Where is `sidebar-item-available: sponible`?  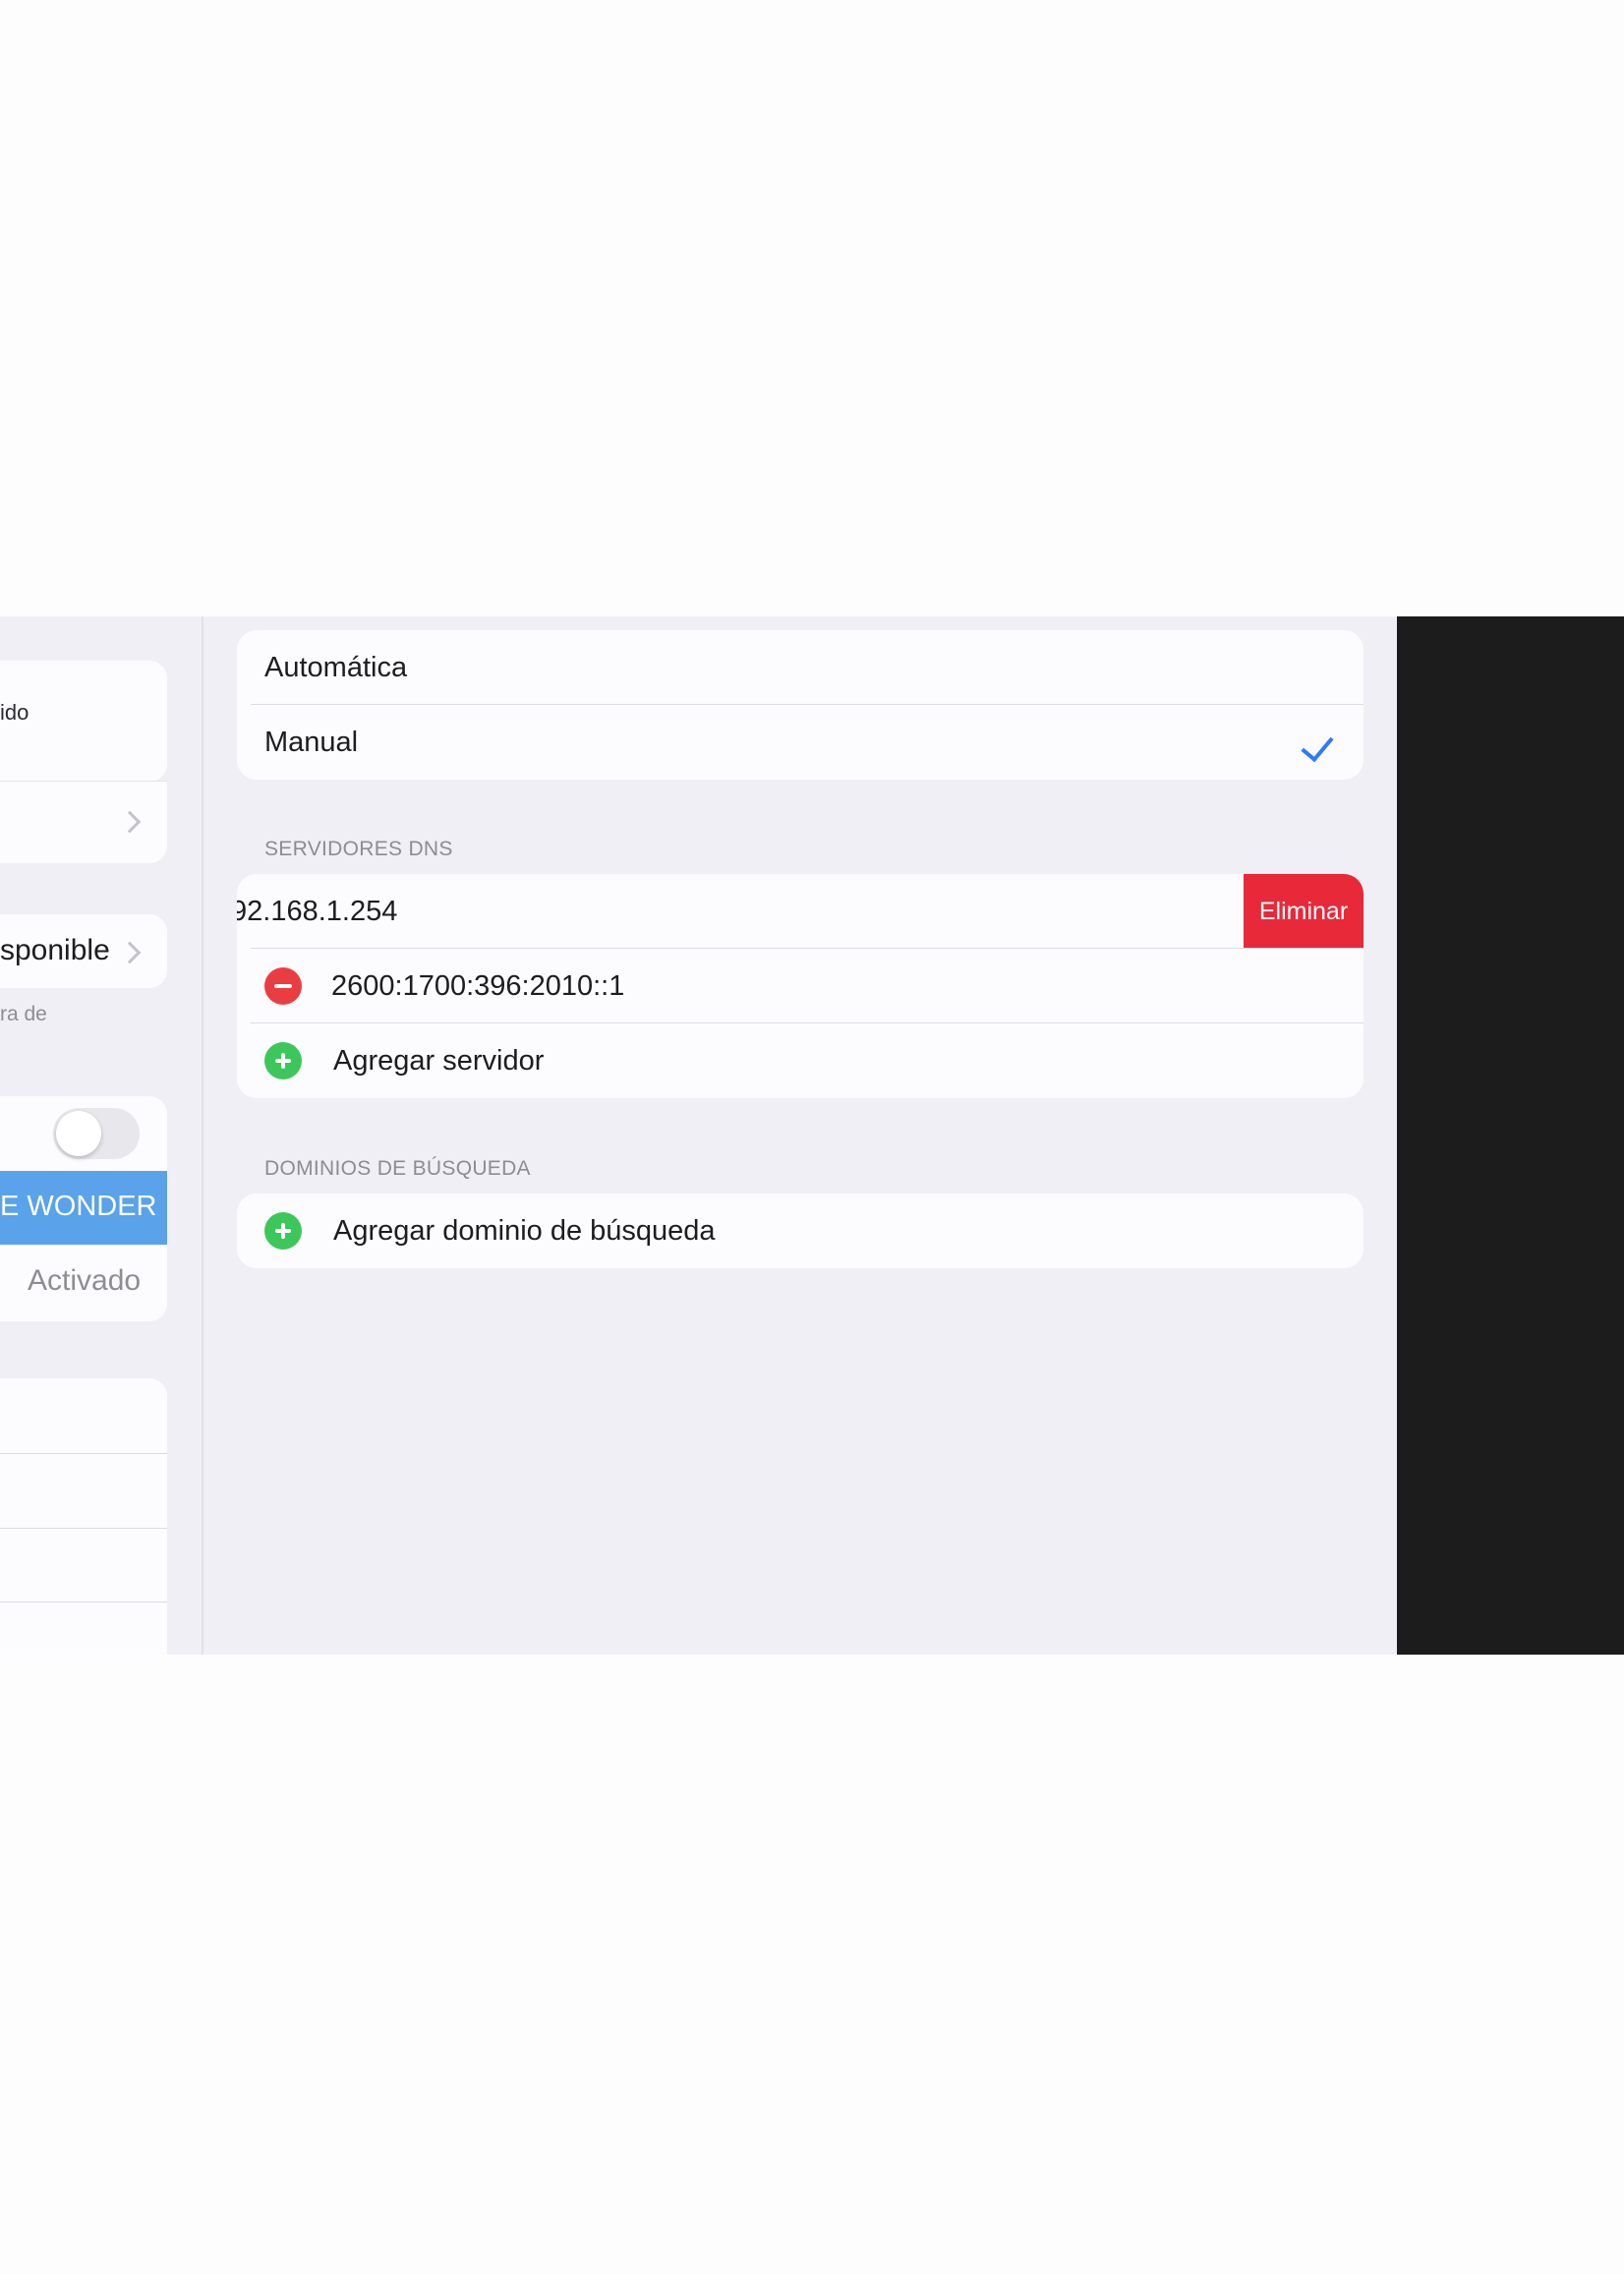 sidebar-item-available: sponible is located at coordinates (83, 951).